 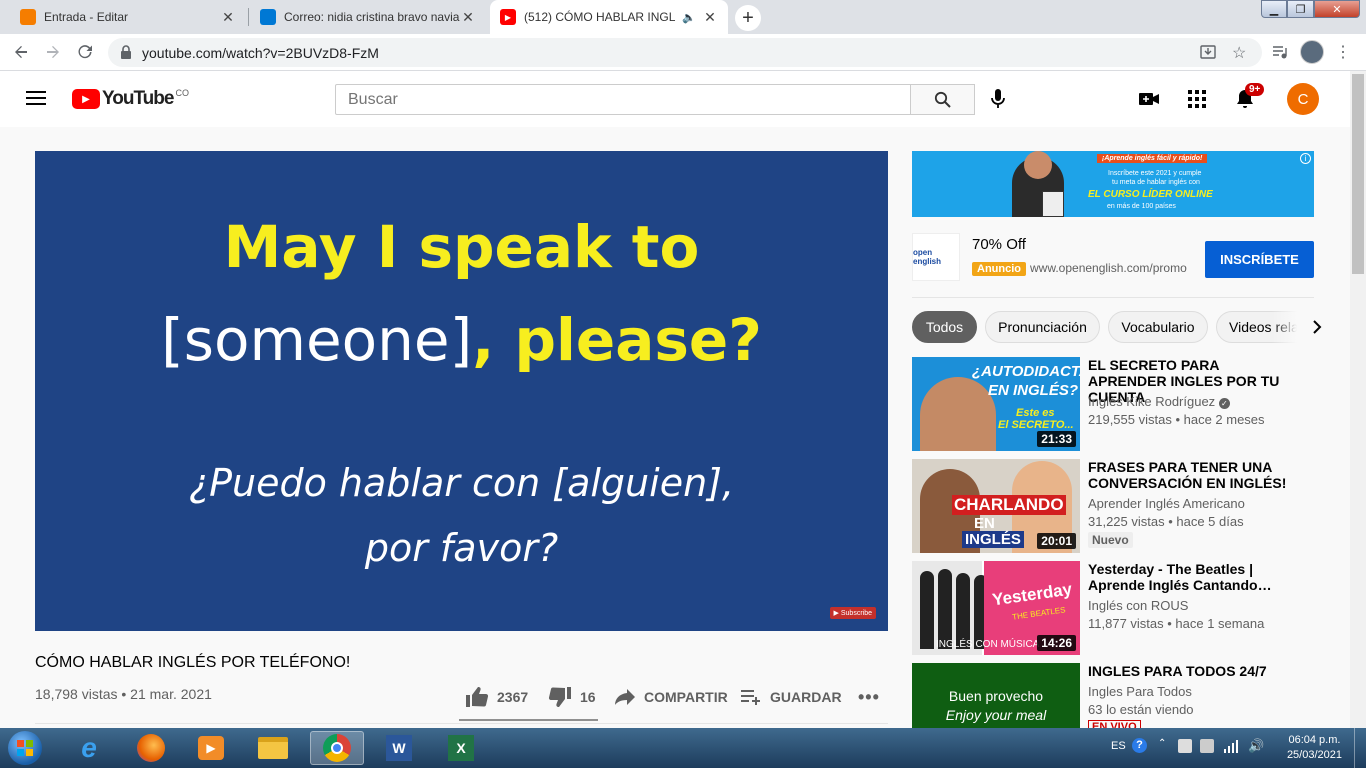 I want to click on omnibox: youtube.com/watch?v=2BUVzD8-FzM ☆, so click(x=685, y=52).